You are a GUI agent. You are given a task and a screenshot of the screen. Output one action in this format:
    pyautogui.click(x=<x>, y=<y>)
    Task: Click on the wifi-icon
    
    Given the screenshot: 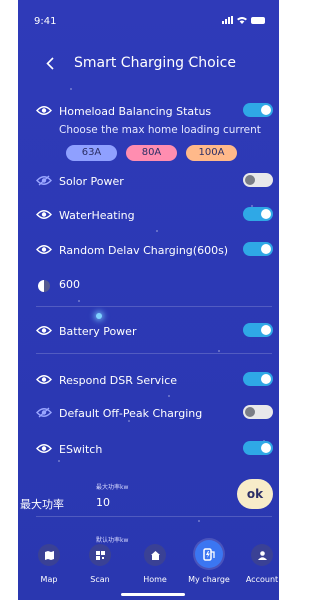 What is the action you would take?
    pyautogui.click(x=242, y=20)
    